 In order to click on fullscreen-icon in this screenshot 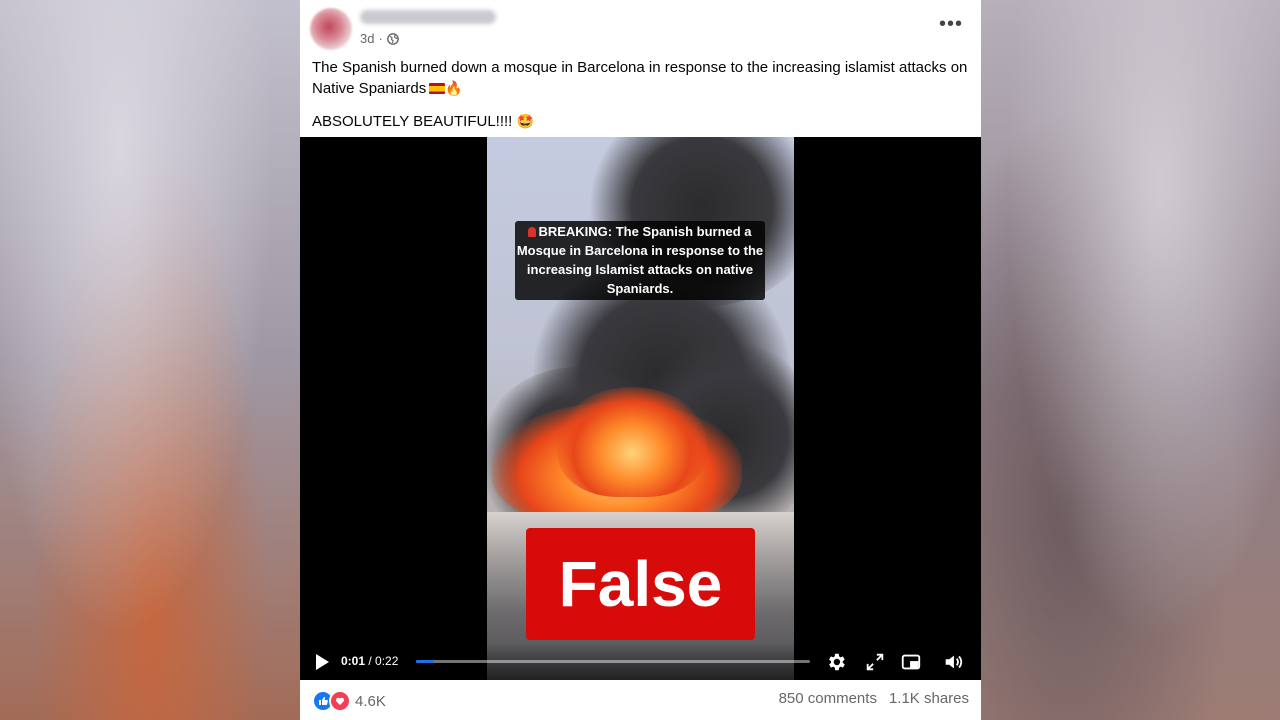, I will do `click(875, 662)`.